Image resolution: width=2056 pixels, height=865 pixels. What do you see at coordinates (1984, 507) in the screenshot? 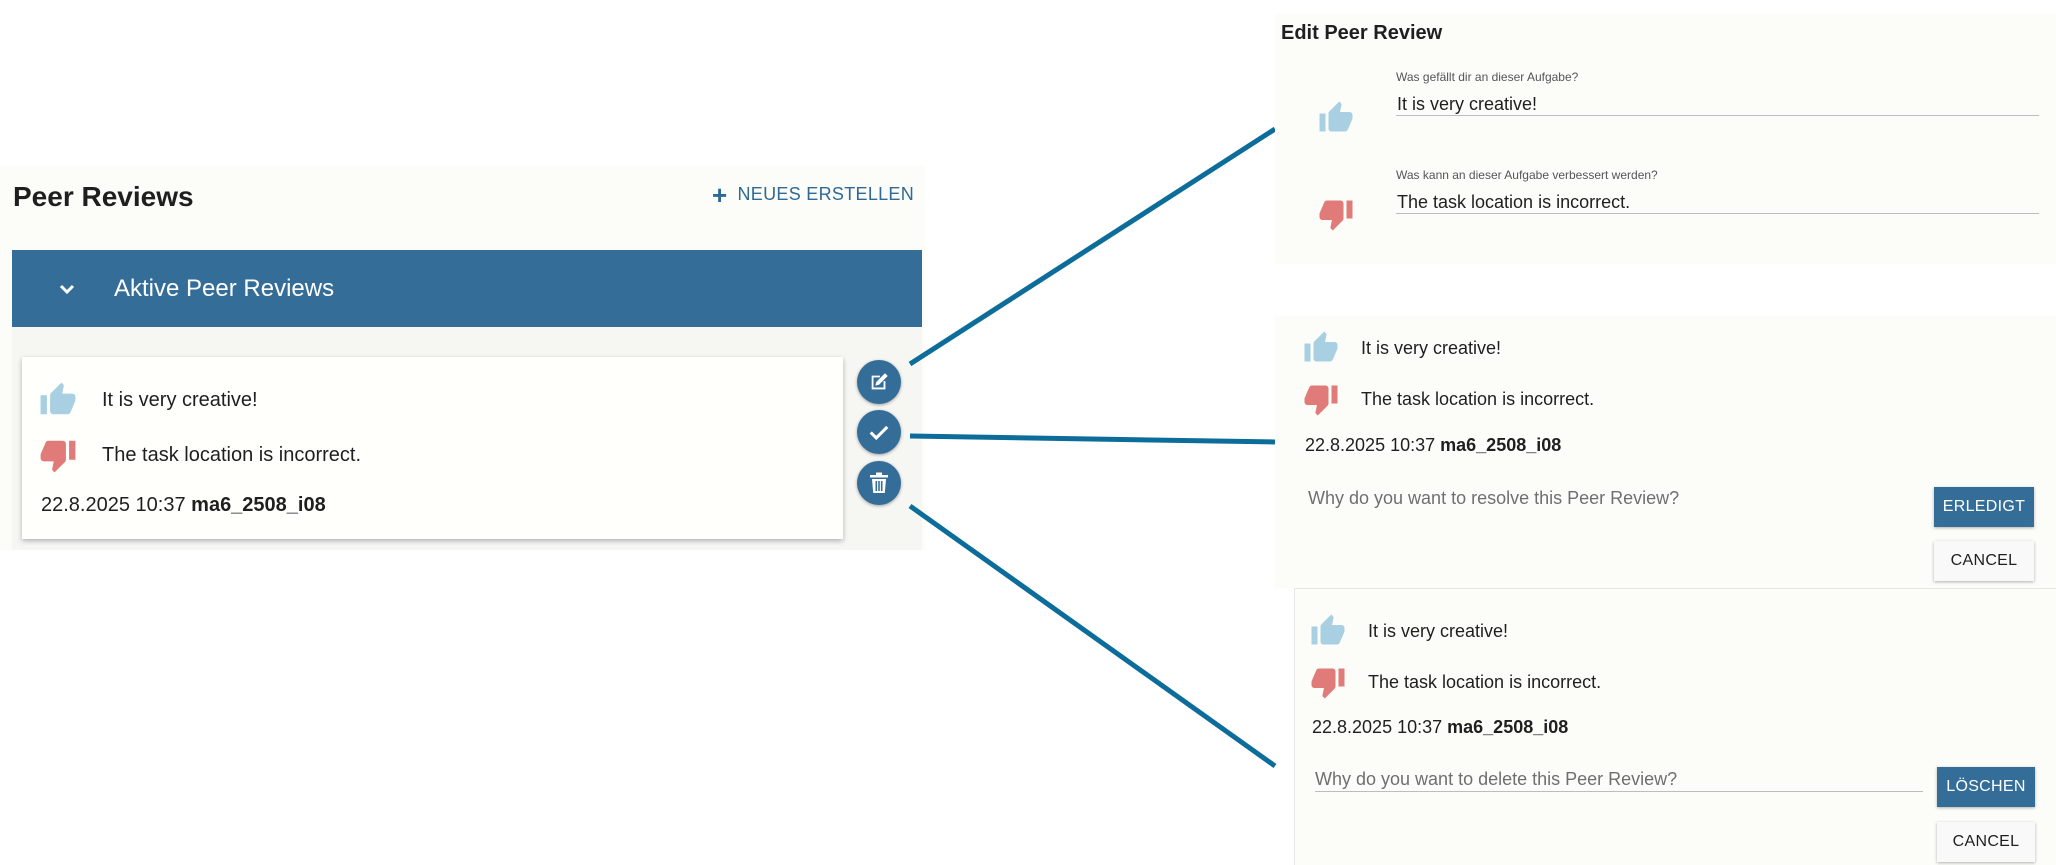
I see `resolve-confirm-button: ERLEDIGT` at bounding box center [1984, 507].